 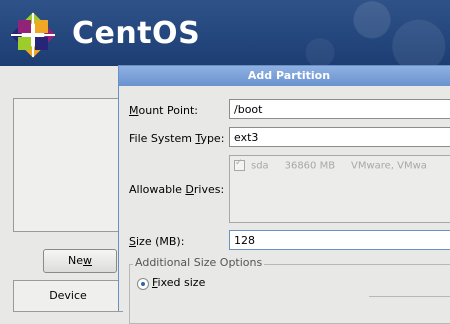 What do you see at coordinates (177, 189) in the screenshot?
I see `allowable-drives-label: Allowable Drives:` at bounding box center [177, 189].